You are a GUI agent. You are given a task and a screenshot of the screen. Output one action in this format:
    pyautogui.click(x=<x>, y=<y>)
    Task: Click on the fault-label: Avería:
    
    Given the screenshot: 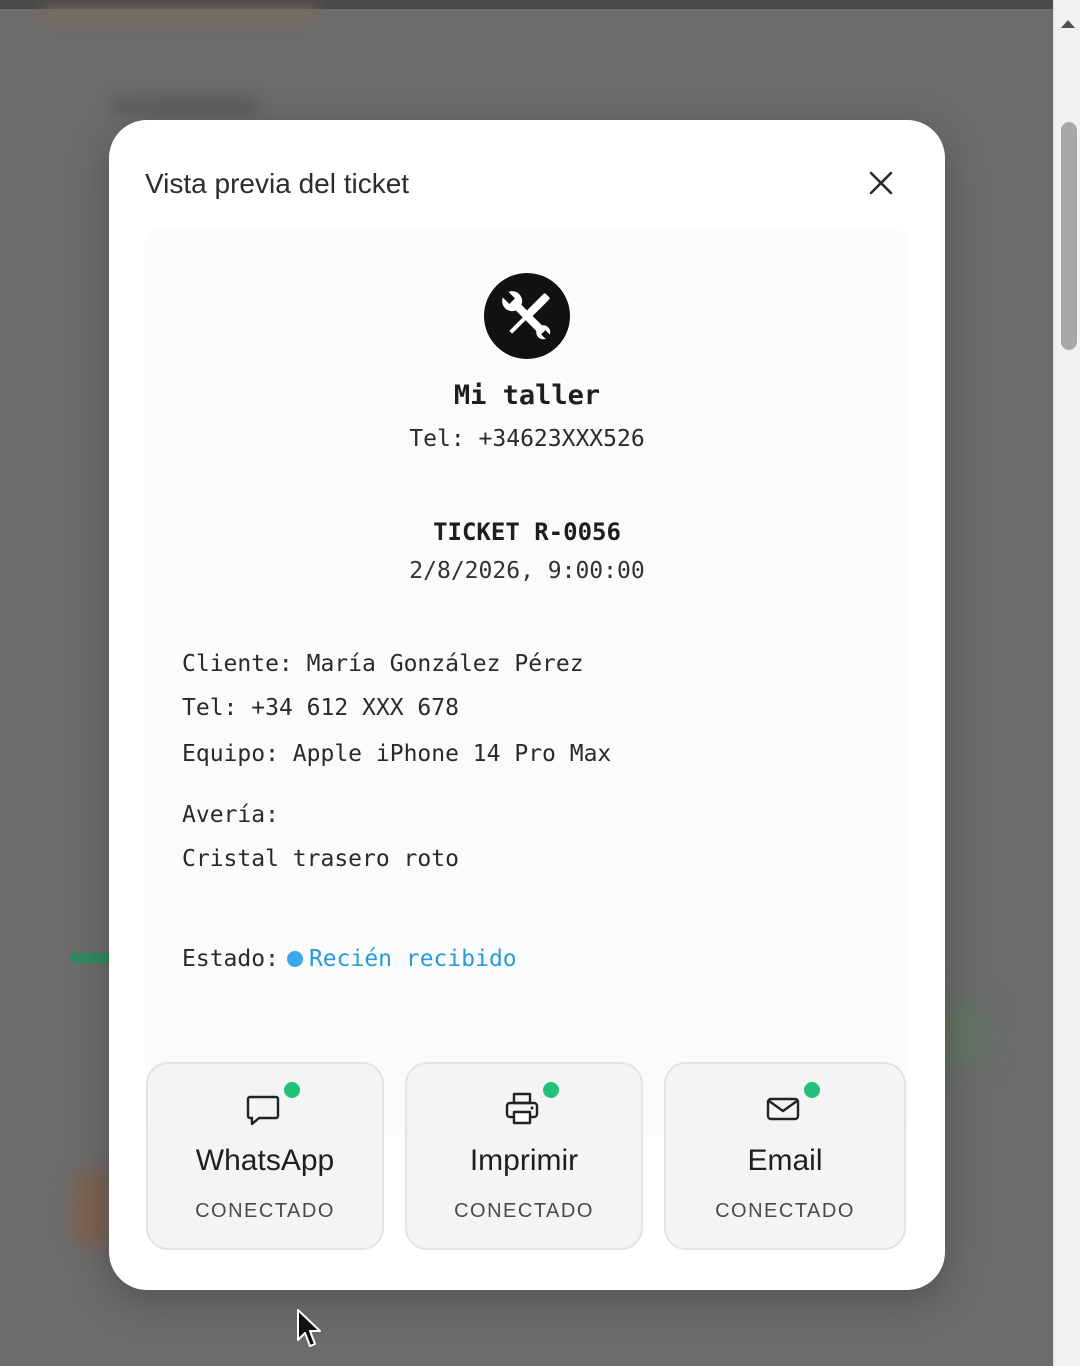 What is the action you would take?
    pyautogui.click(x=230, y=815)
    